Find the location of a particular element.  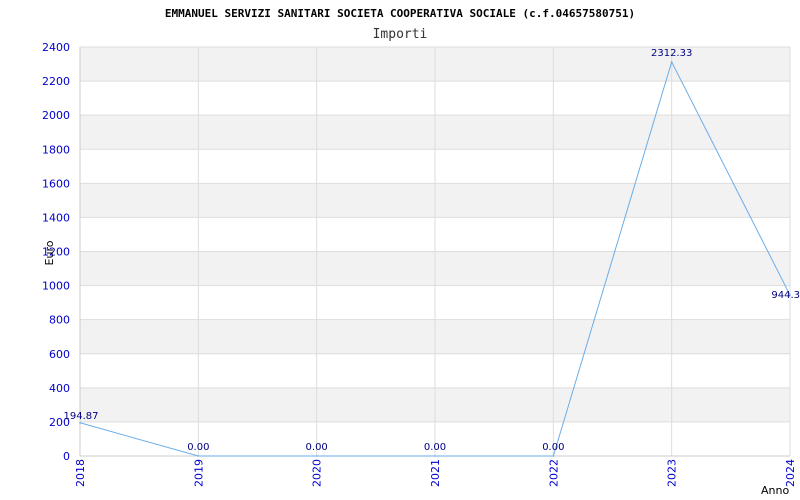

x-tick-label: 2019 is located at coordinates (198, 473).